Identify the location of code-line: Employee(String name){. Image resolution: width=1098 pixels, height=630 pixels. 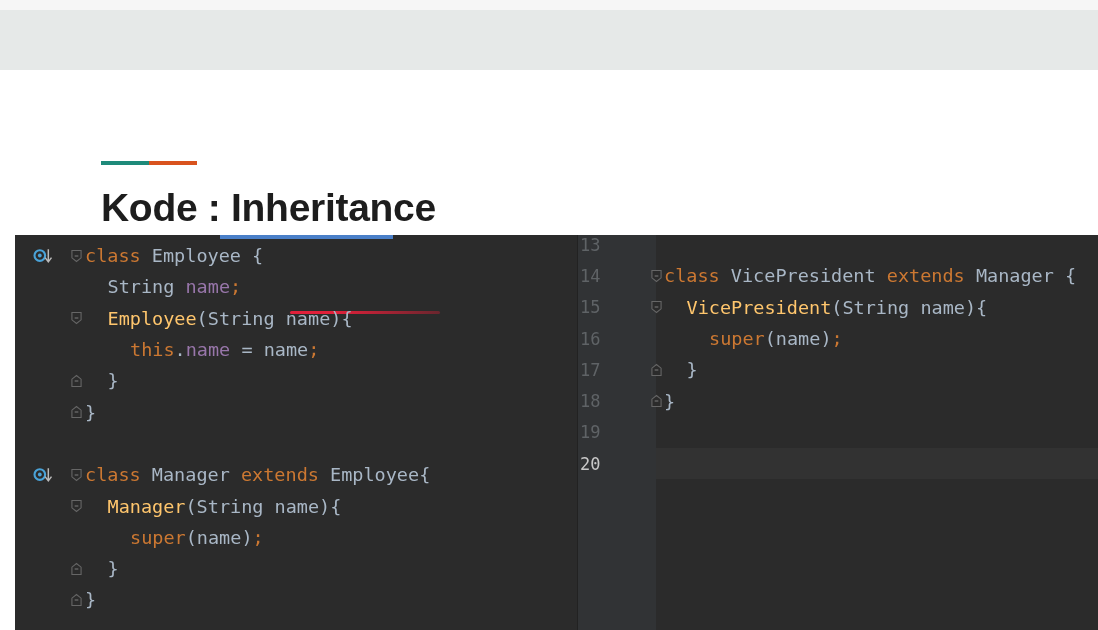
(230, 318).